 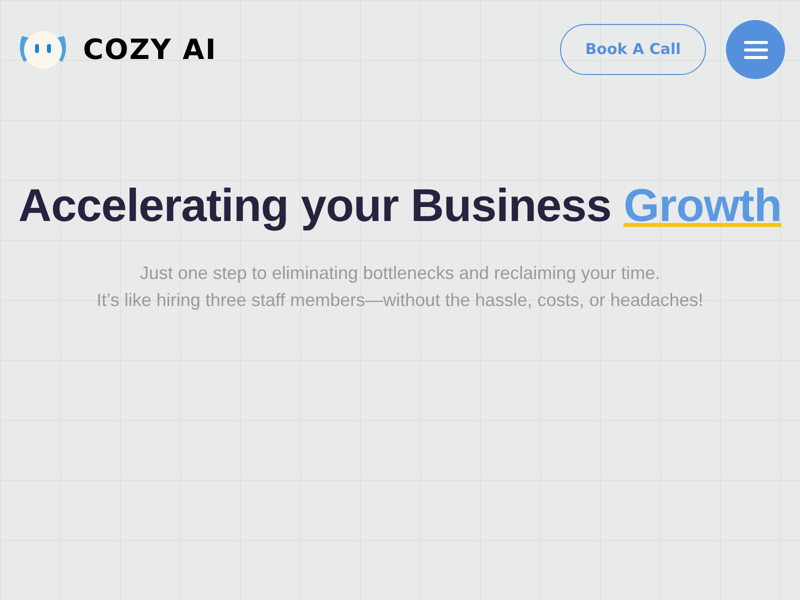 I want to click on logo-text: COZY AI, so click(x=150, y=50).